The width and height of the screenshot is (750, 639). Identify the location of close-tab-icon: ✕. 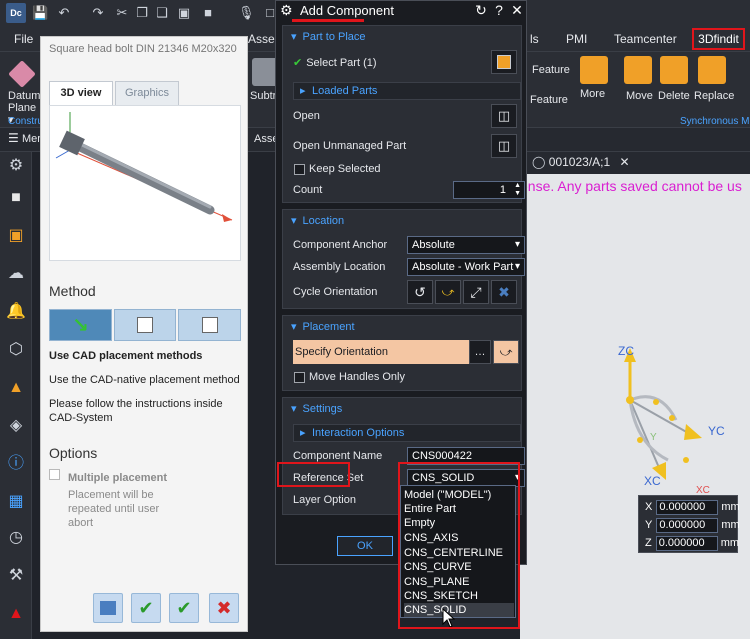
(625, 162).